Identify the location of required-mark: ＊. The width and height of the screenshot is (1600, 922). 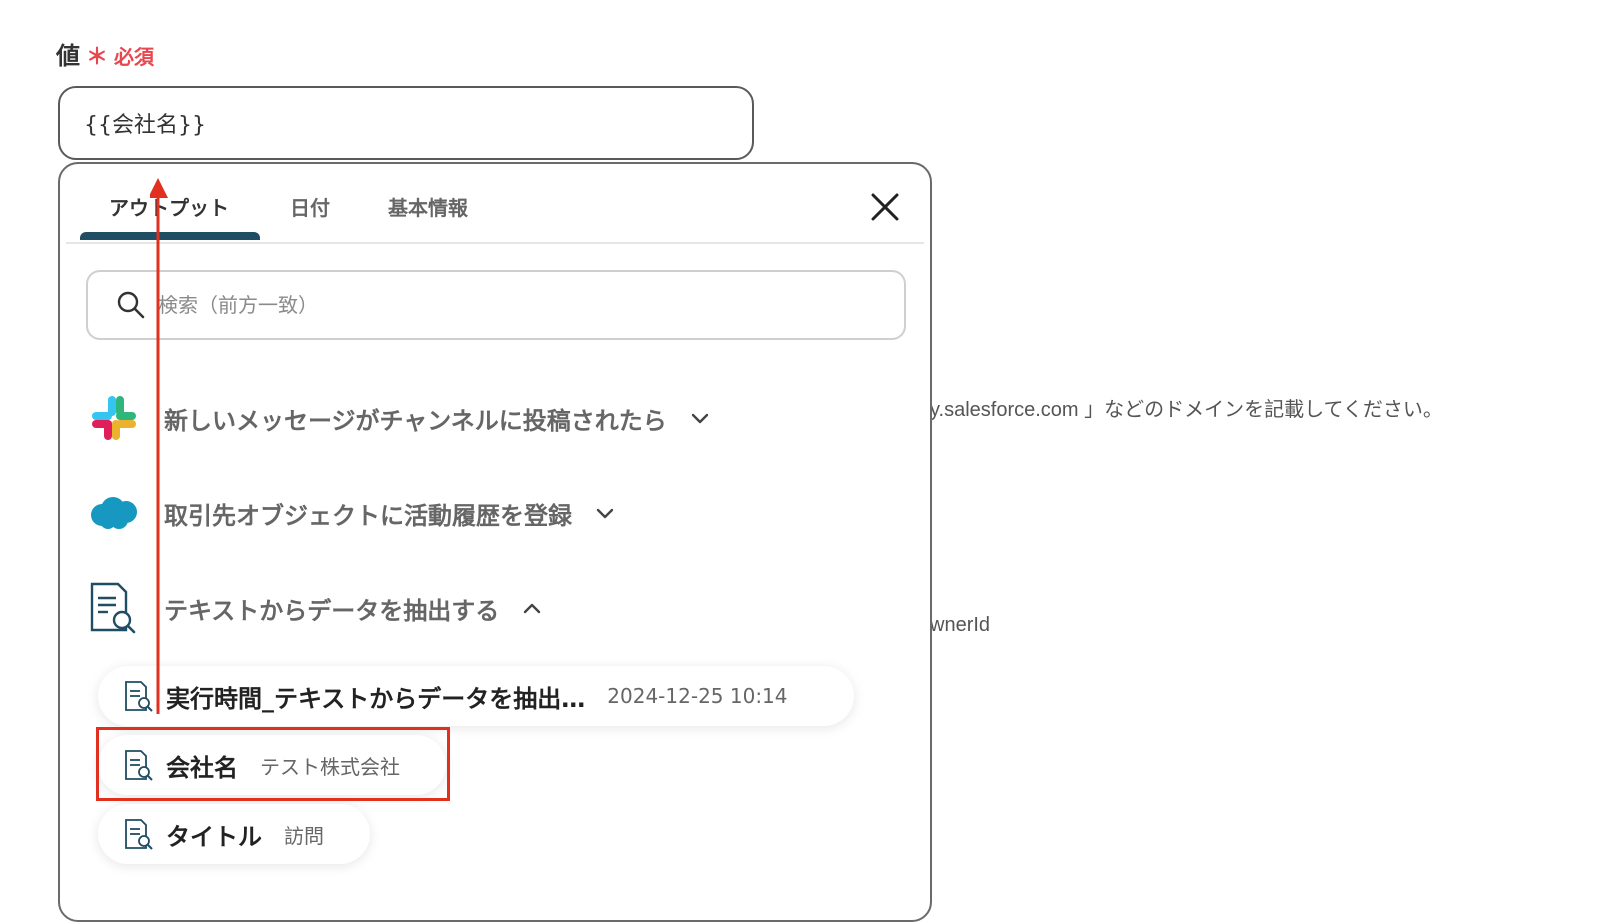
(97, 57).